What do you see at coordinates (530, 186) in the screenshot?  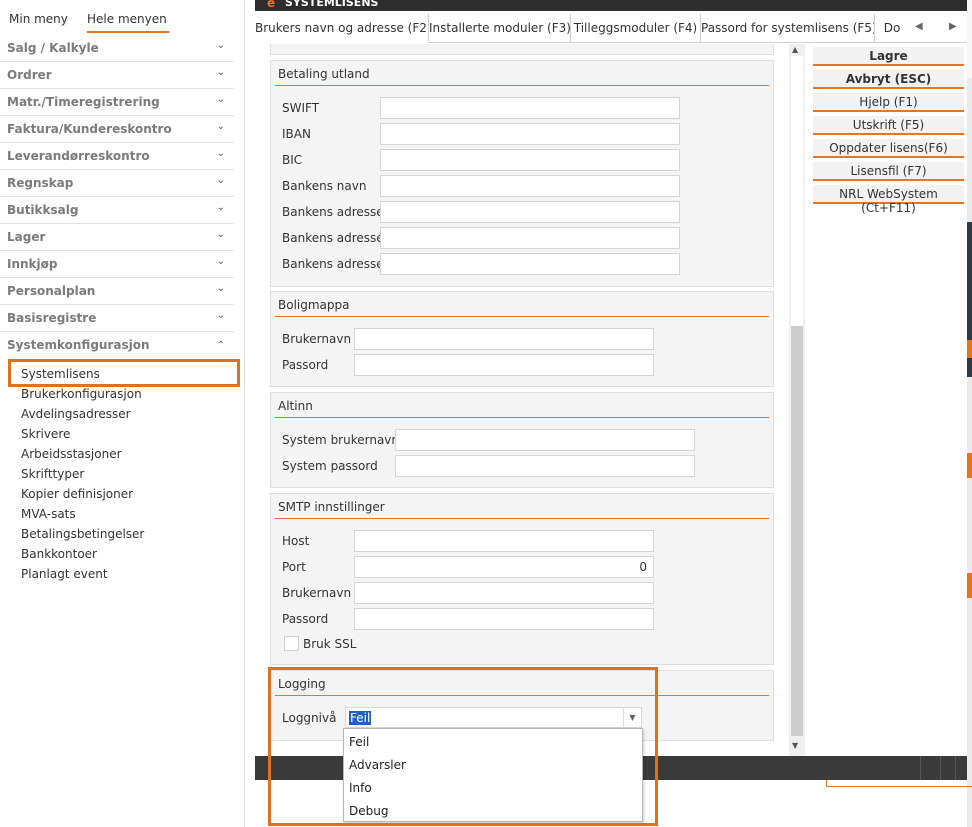 I see `bank-name-input` at bounding box center [530, 186].